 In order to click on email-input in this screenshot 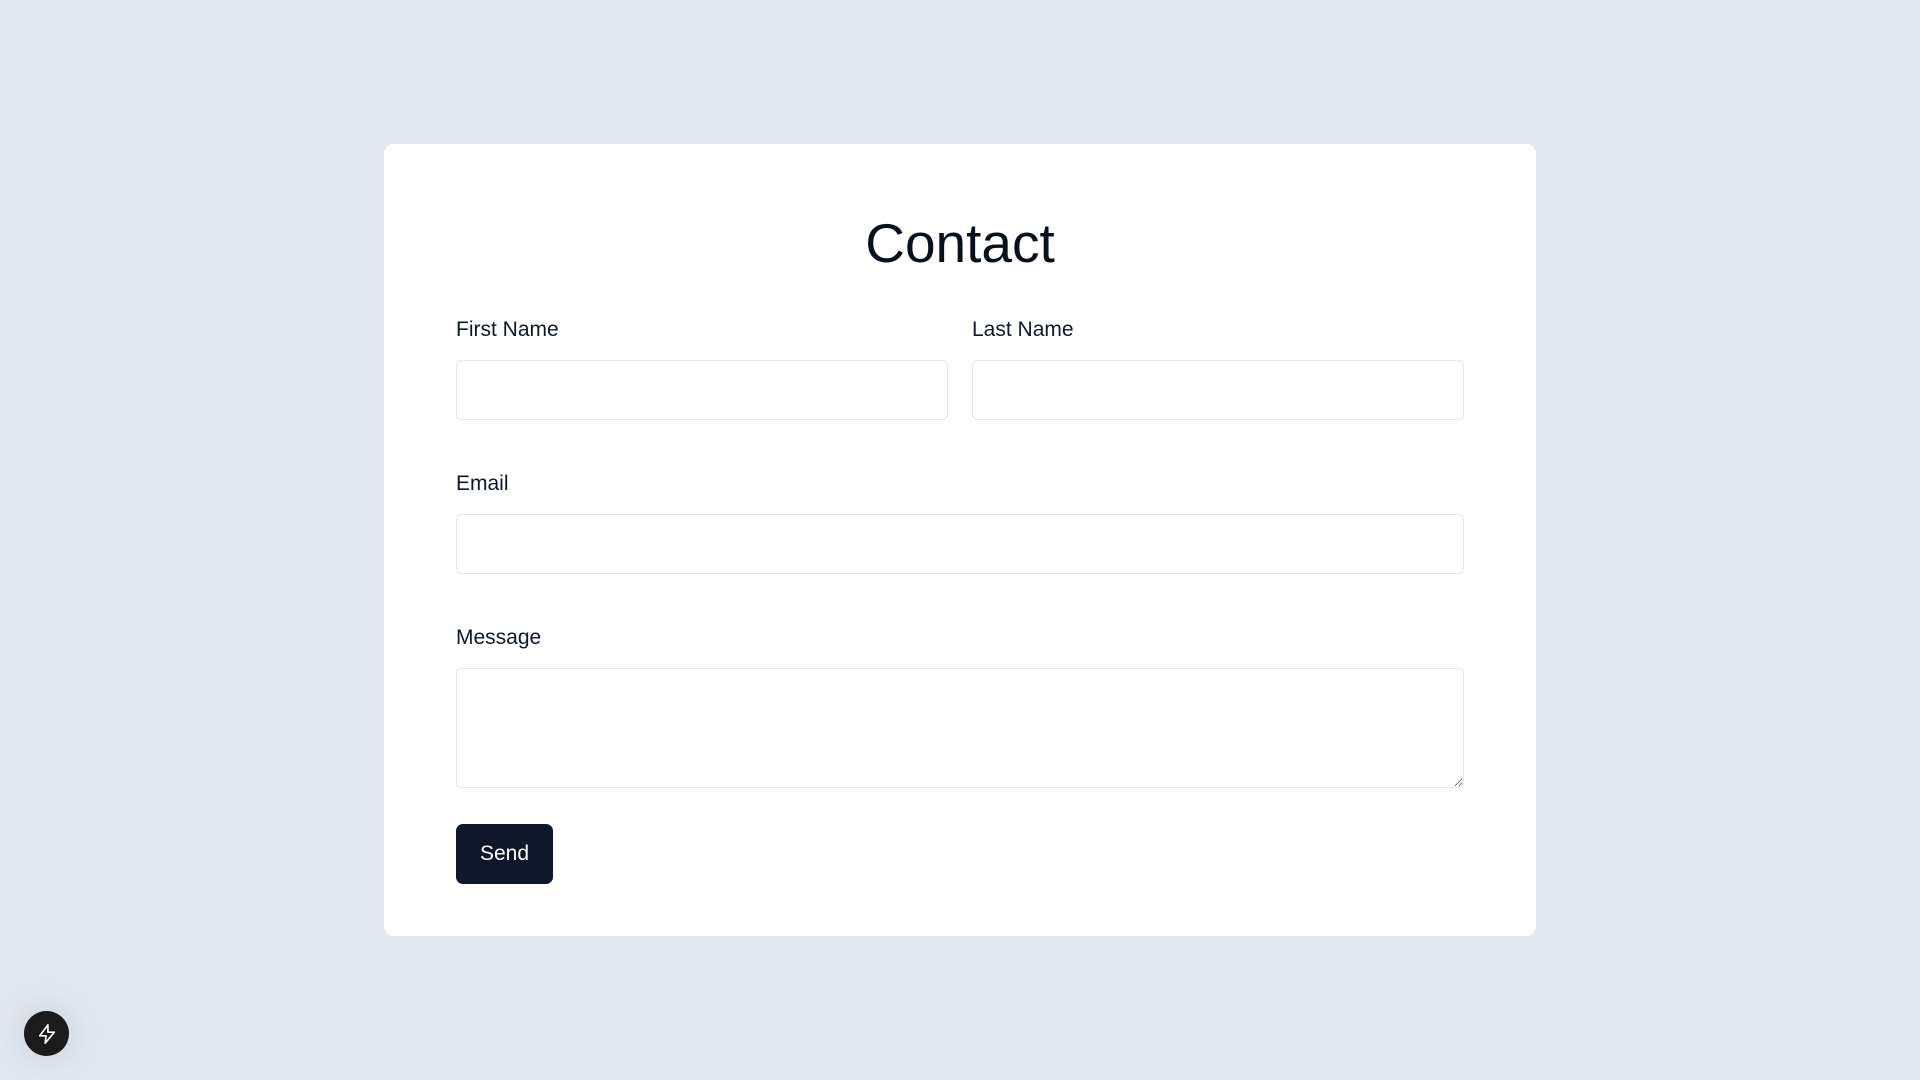, I will do `click(960, 544)`.